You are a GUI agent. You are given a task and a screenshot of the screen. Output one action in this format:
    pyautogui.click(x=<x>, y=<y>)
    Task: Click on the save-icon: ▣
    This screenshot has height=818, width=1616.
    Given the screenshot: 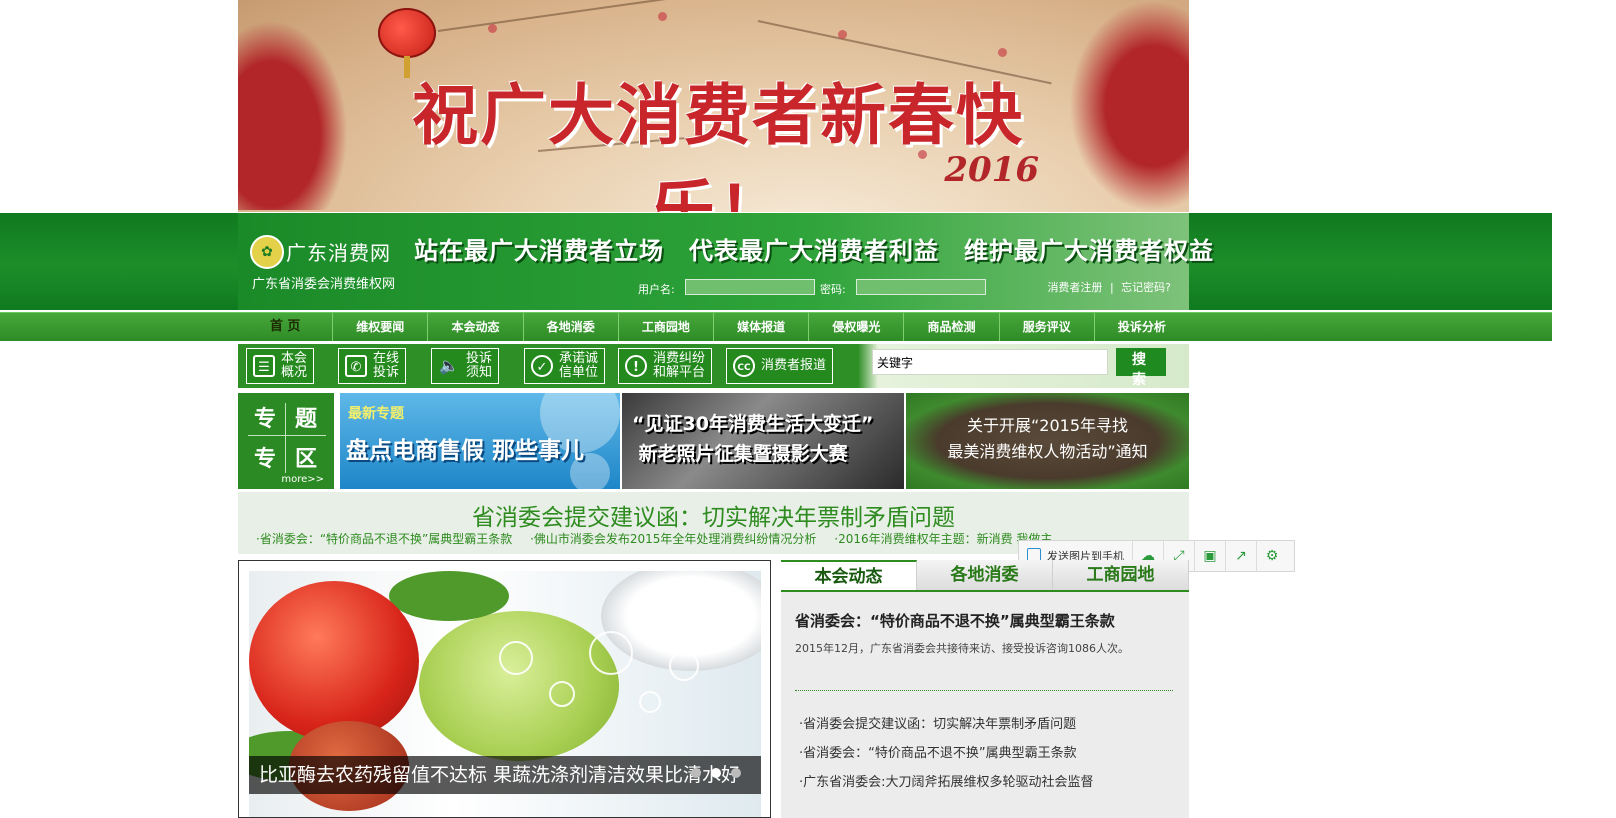 What is the action you would take?
    pyautogui.click(x=1210, y=556)
    